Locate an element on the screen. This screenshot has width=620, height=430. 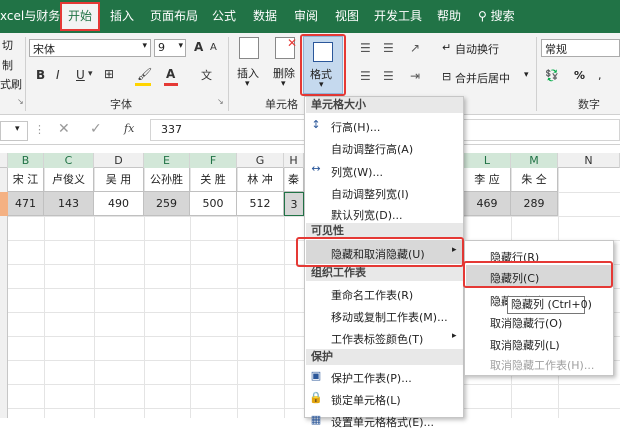
table-cell: 512 is located at coordinates (260, 204).